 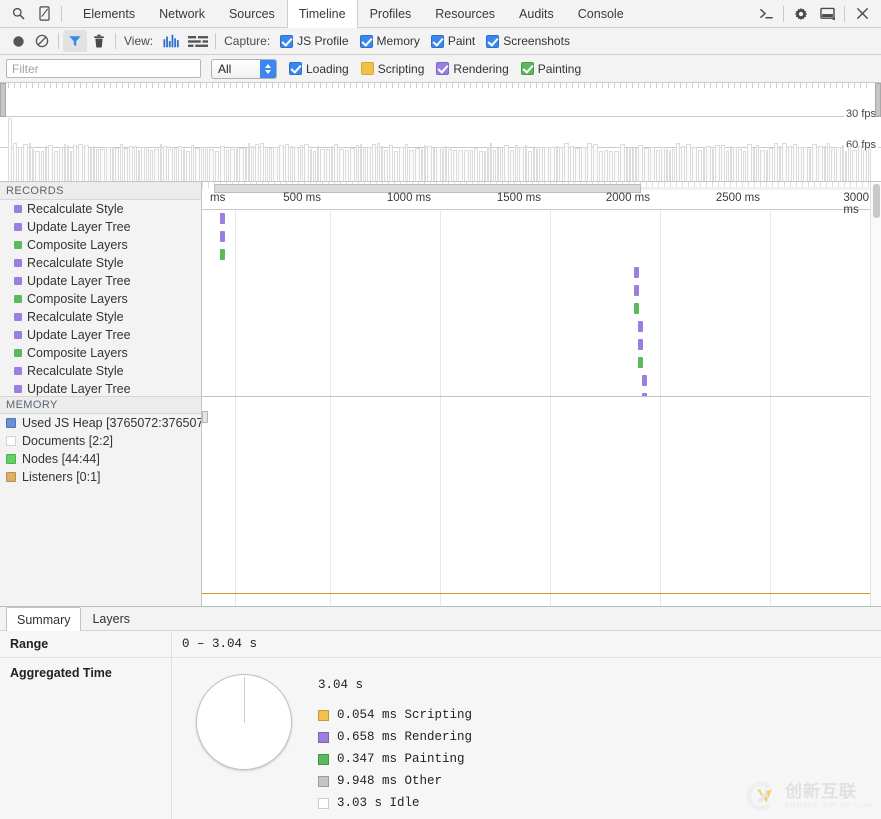 What do you see at coordinates (389, 41) in the screenshot?
I see `capture-memory: Memory` at bounding box center [389, 41].